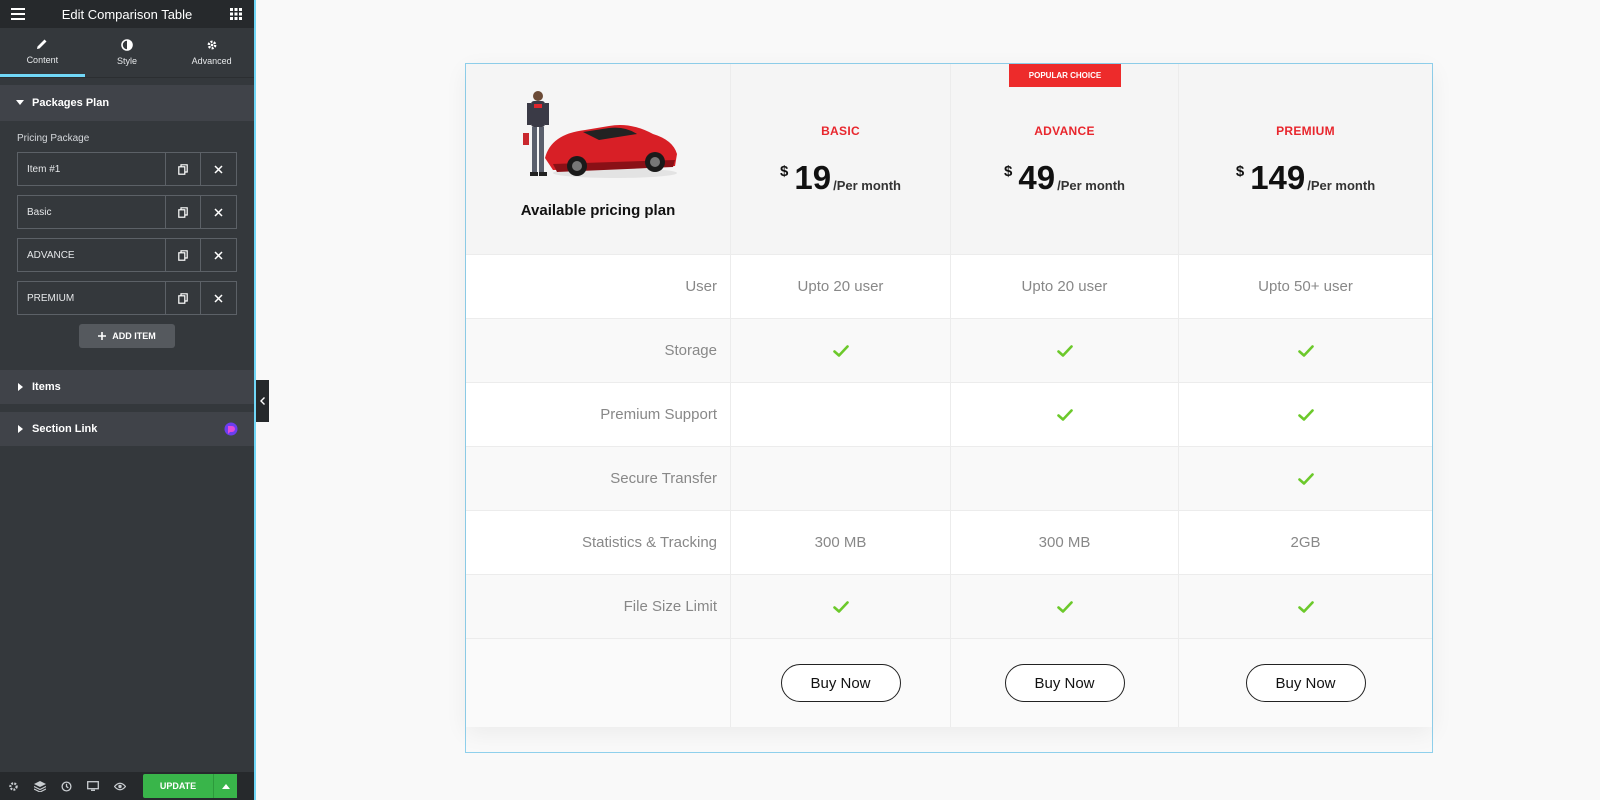  I want to click on section-link-toggle: Section Link, so click(127, 429).